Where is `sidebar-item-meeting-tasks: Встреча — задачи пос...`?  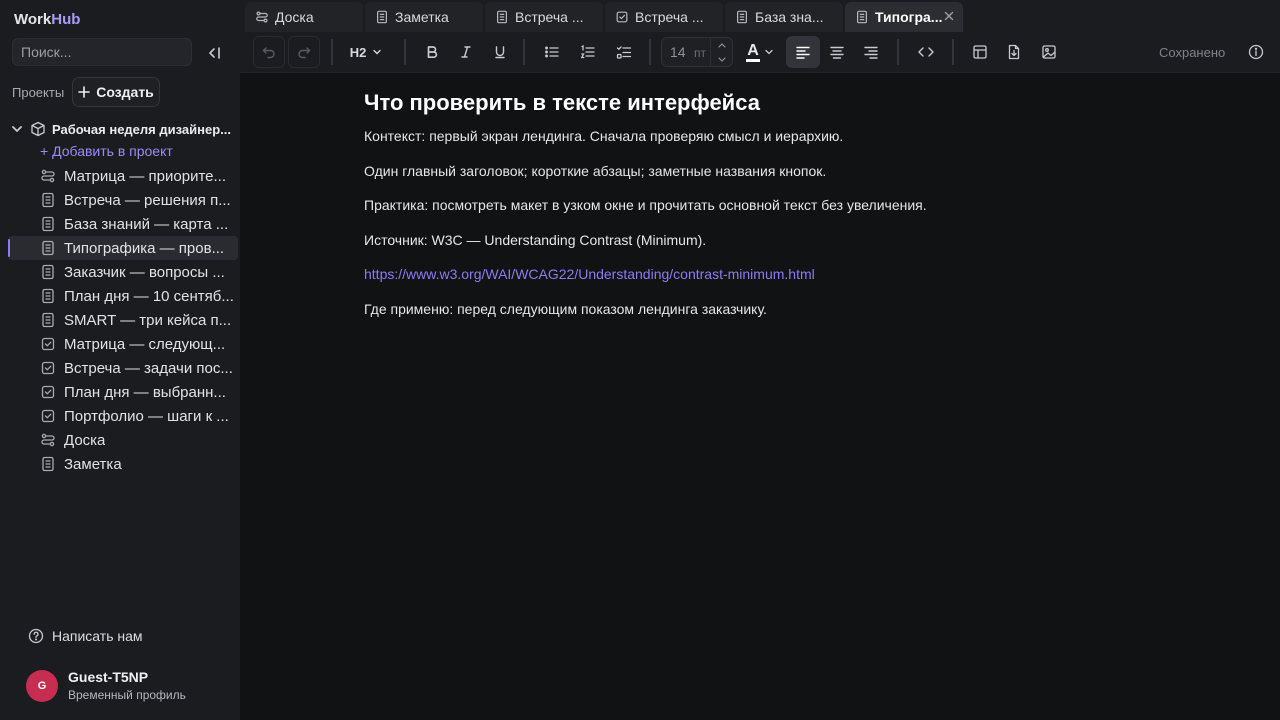
sidebar-item-meeting-tasks: Встреча — задачи пос... is located at coordinates (123, 368).